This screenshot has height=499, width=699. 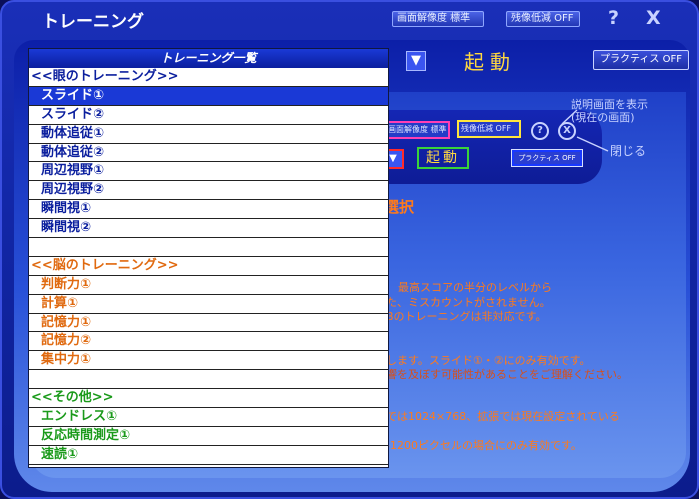 What do you see at coordinates (208, 323) in the screenshot?
I see `dropdown-option: 記憶力①` at bounding box center [208, 323].